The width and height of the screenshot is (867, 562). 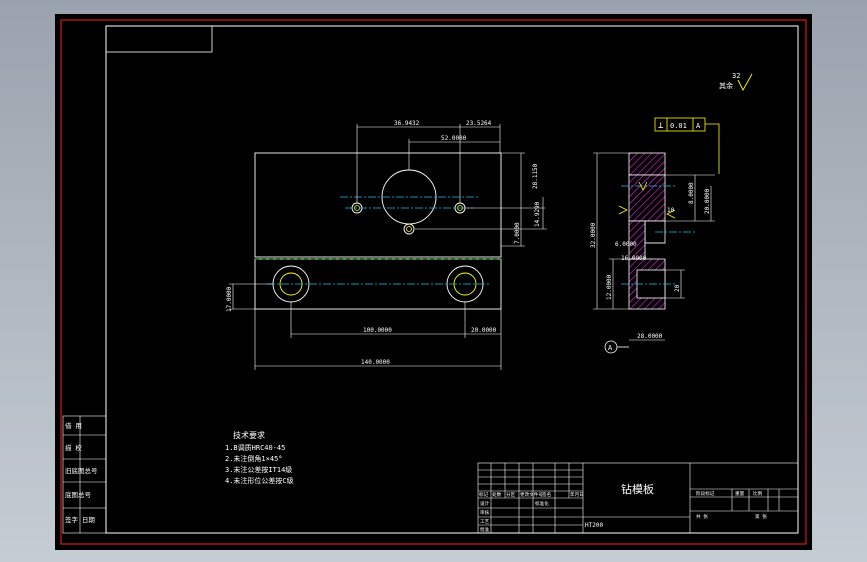 What do you see at coordinates (497, 494) in the screenshot?
I see `tb-cell-1: 处数` at bounding box center [497, 494].